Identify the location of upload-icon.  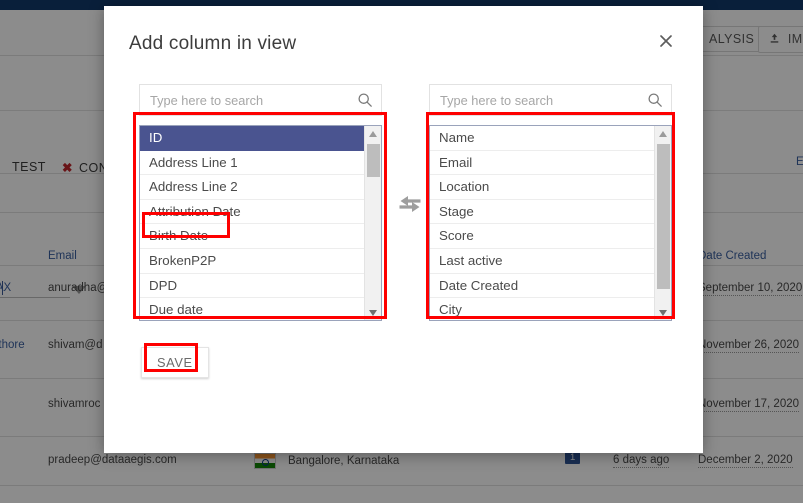
(774, 40).